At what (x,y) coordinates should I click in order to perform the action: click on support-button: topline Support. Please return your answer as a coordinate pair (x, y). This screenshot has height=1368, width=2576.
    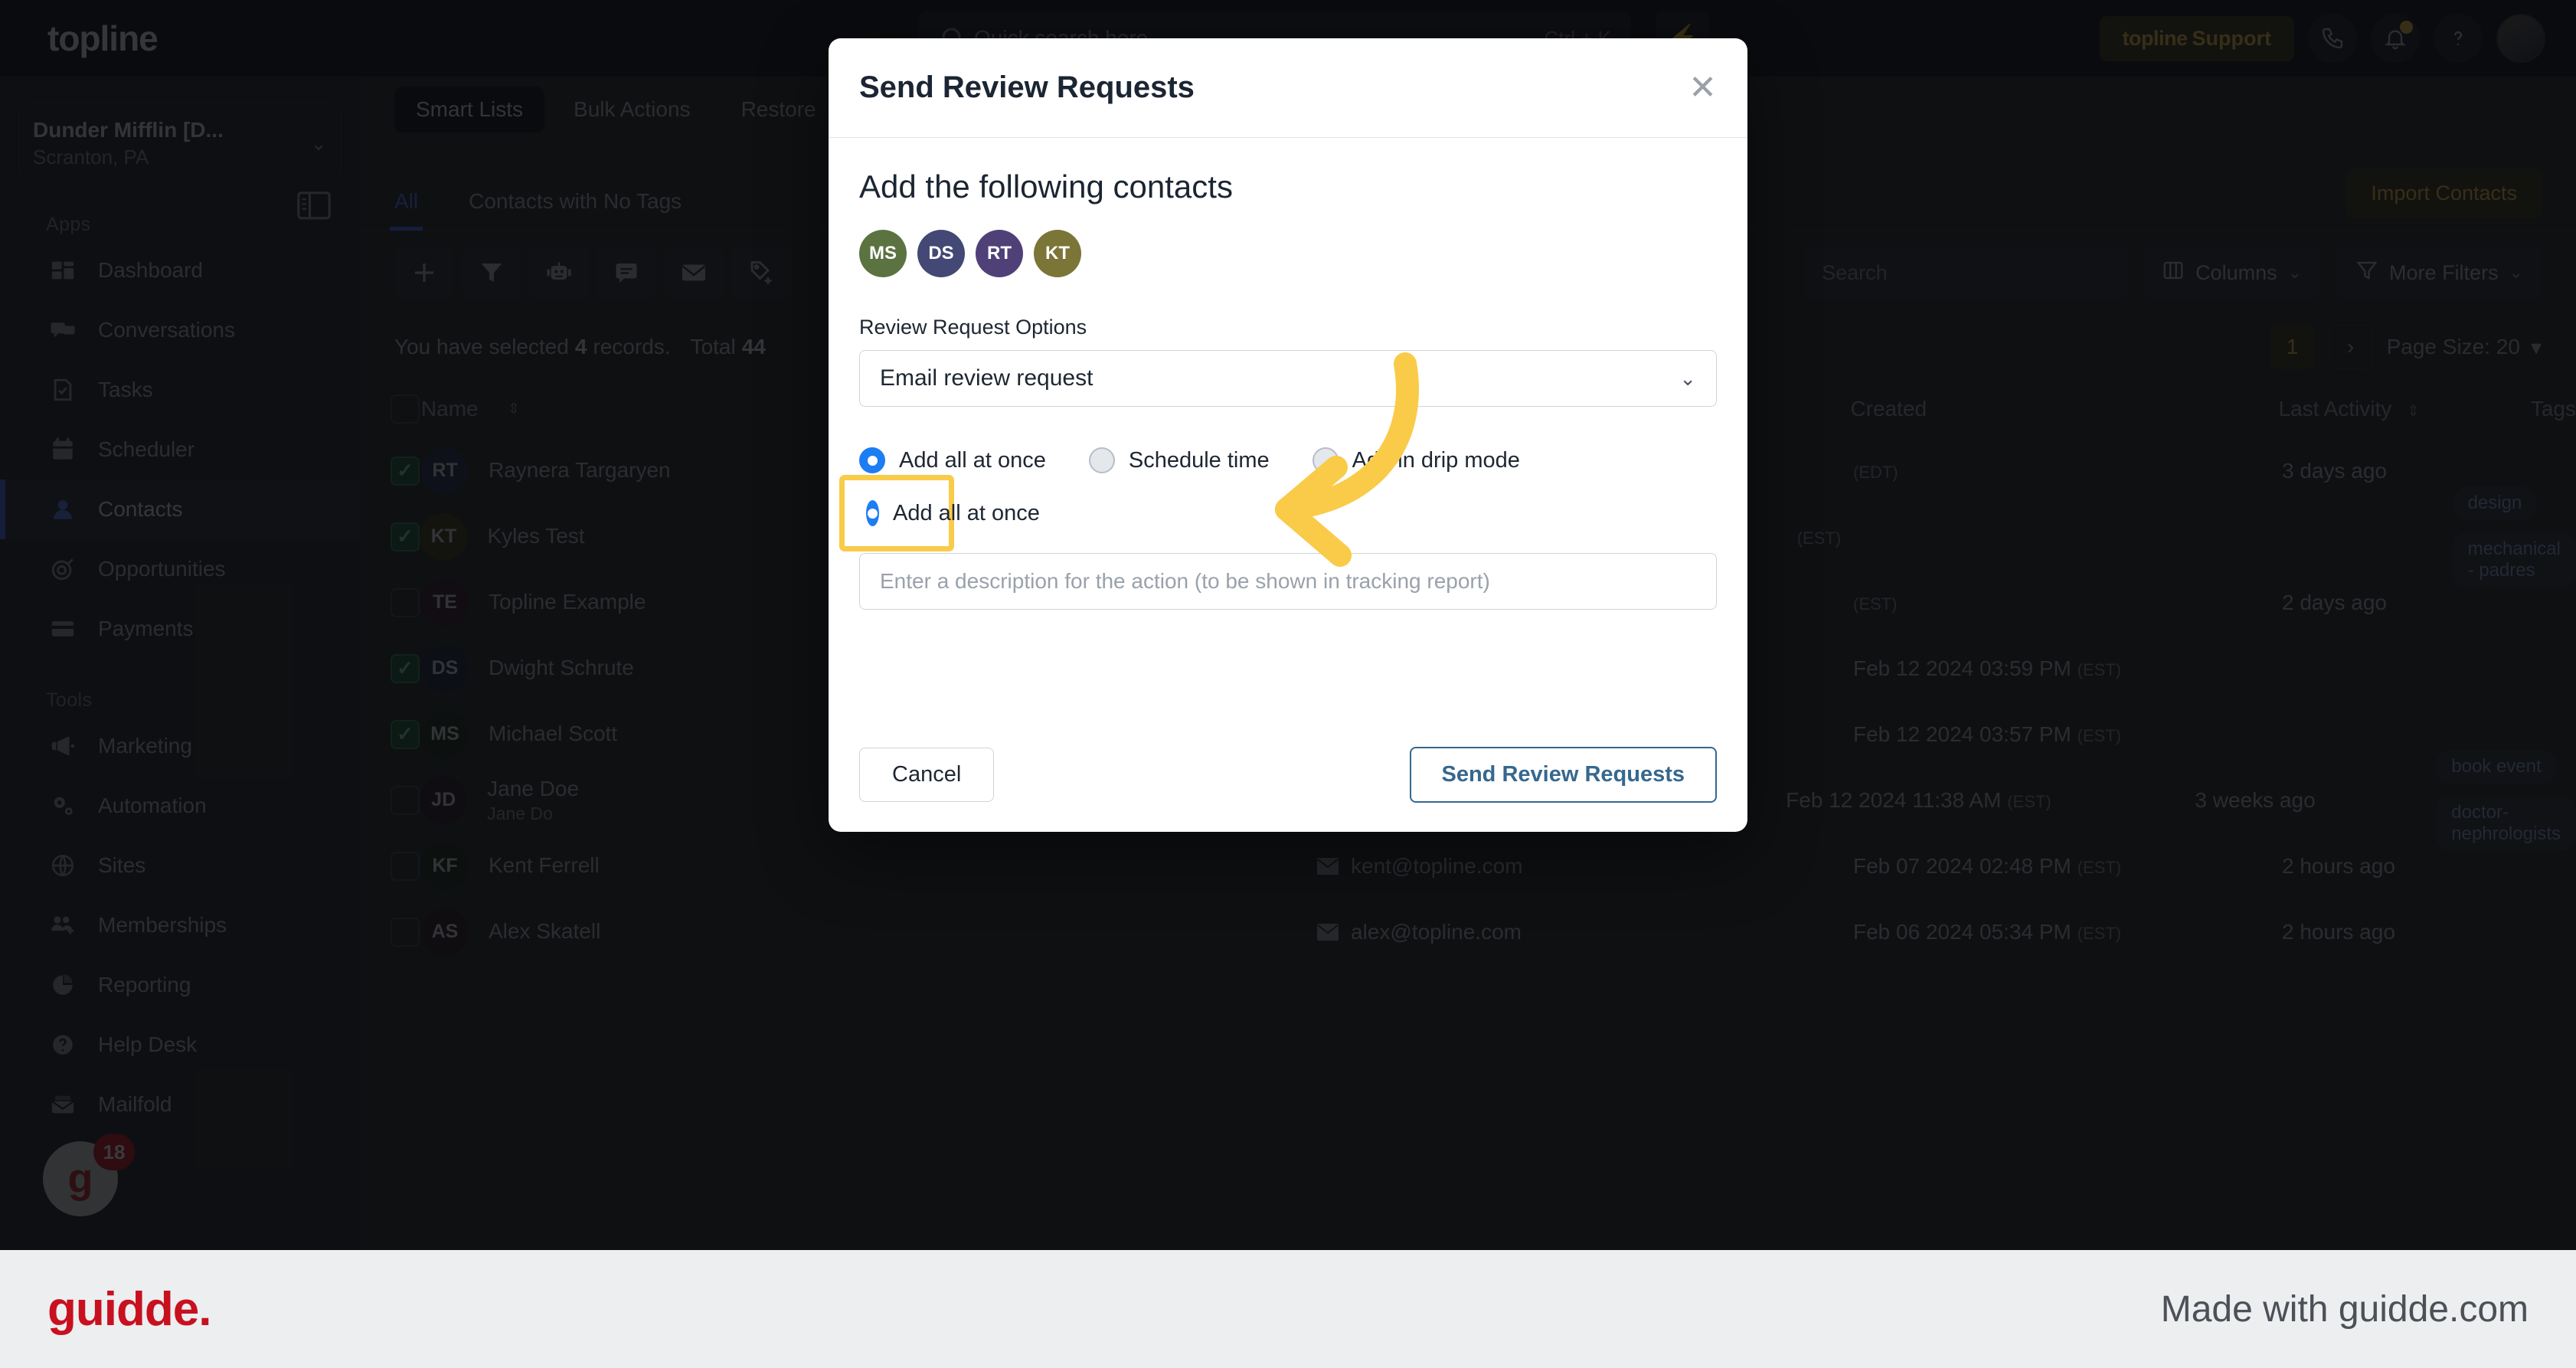
    Looking at the image, I should click on (2196, 38).